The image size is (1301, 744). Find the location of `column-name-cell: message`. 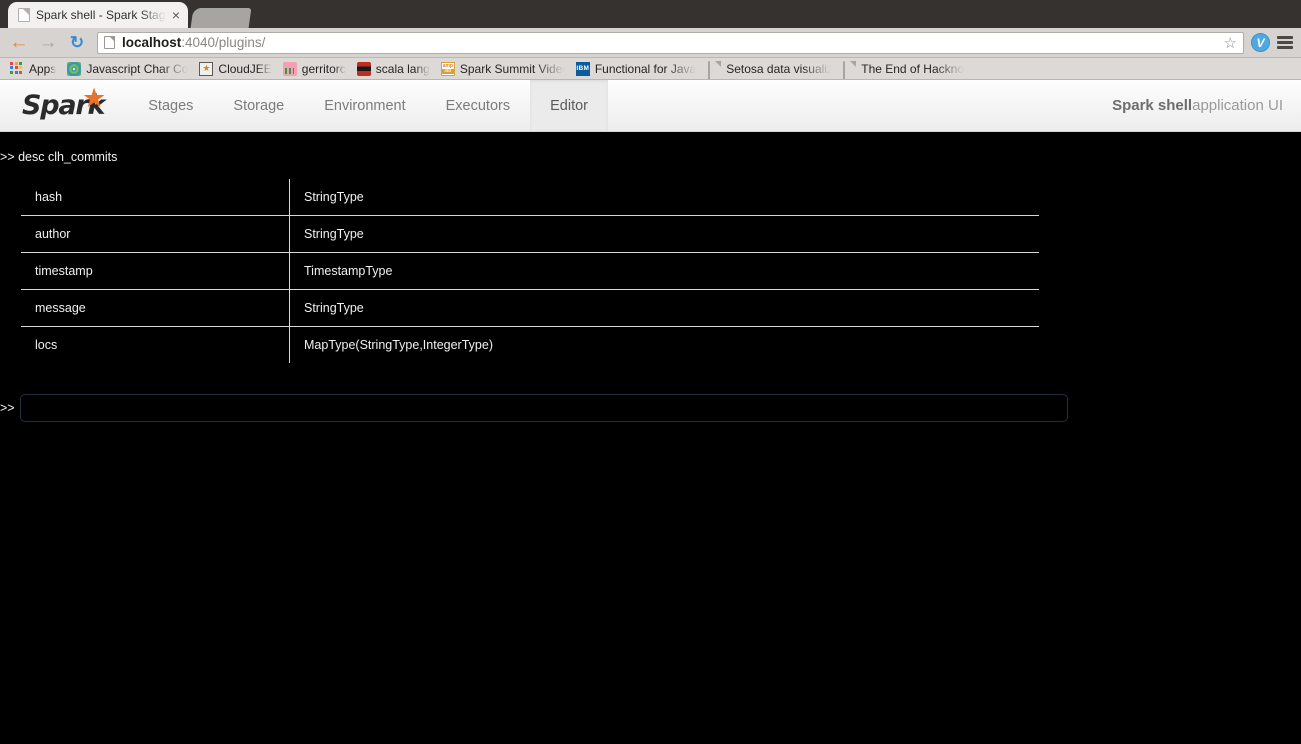

column-name-cell: message is located at coordinates (155, 308).